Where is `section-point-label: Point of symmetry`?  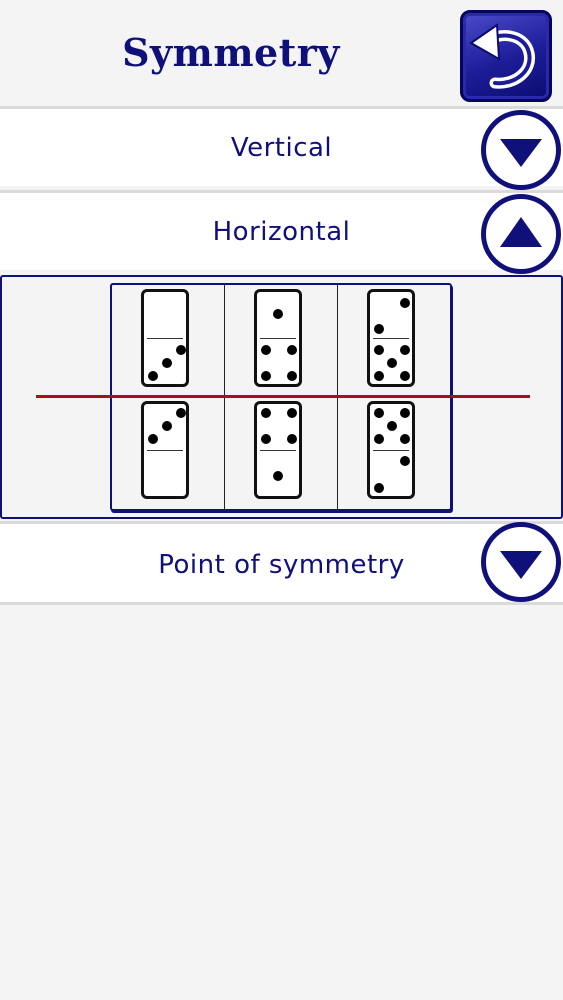 section-point-label: Point of symmetry is located at coordinates (281, 565).